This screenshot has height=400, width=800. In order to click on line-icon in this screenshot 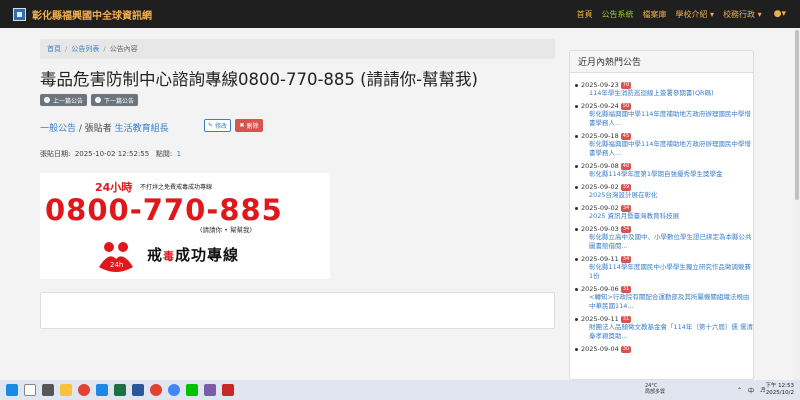, I will do `click(192, 390)`.